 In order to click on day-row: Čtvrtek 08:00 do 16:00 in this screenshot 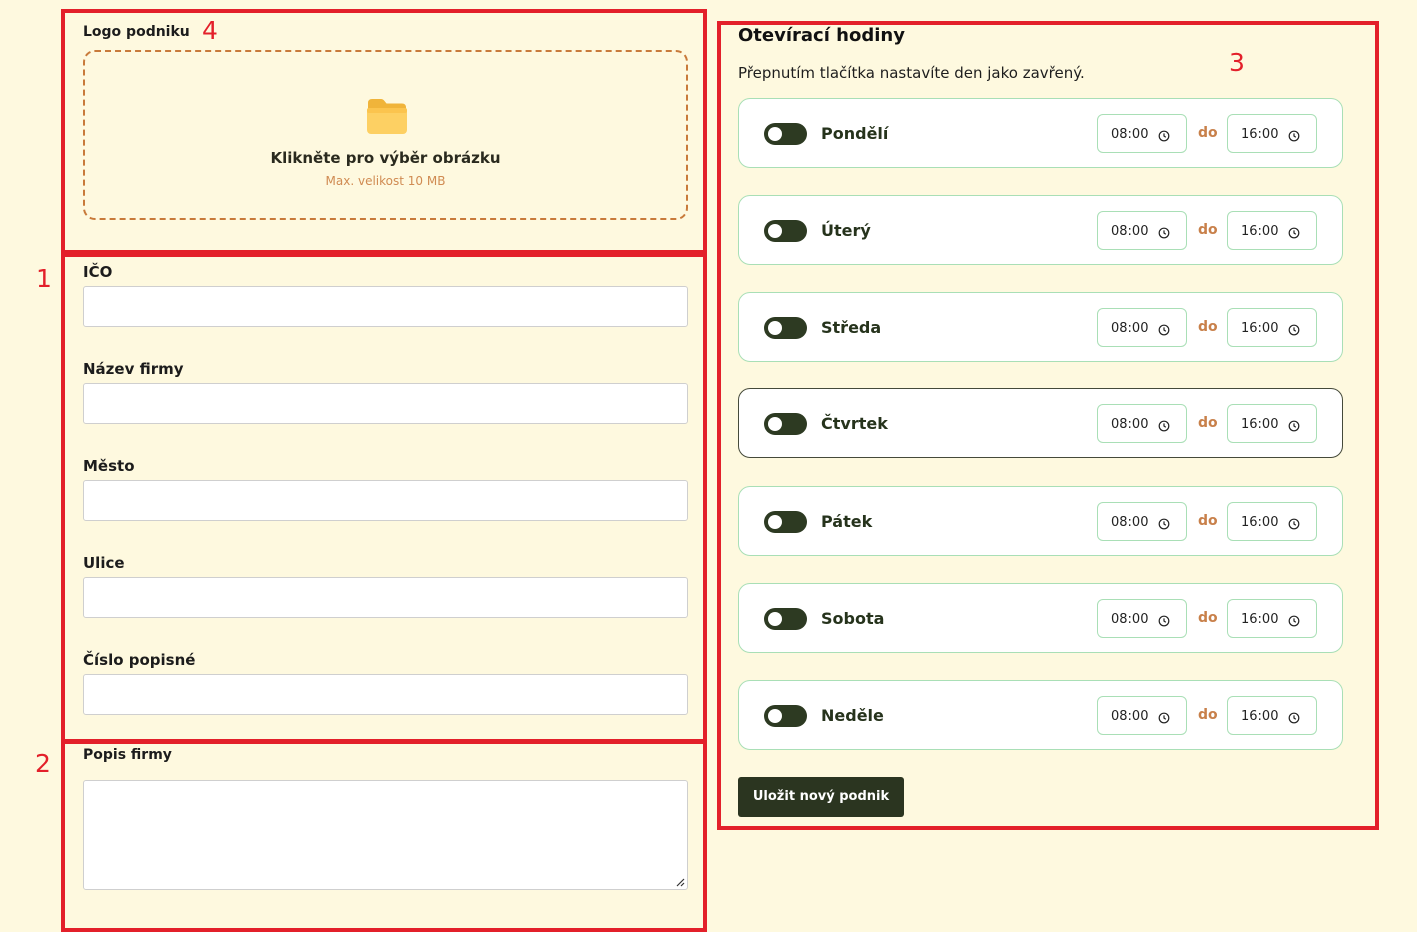, I will do `click(1040, 423)`.